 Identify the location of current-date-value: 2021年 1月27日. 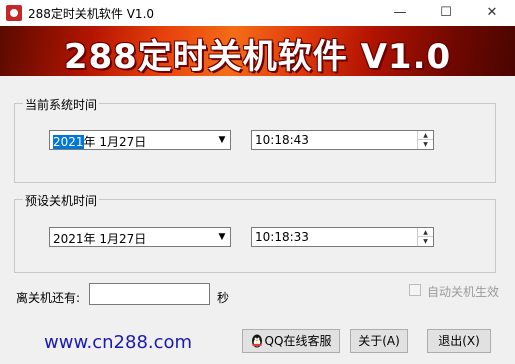
(100, 142).